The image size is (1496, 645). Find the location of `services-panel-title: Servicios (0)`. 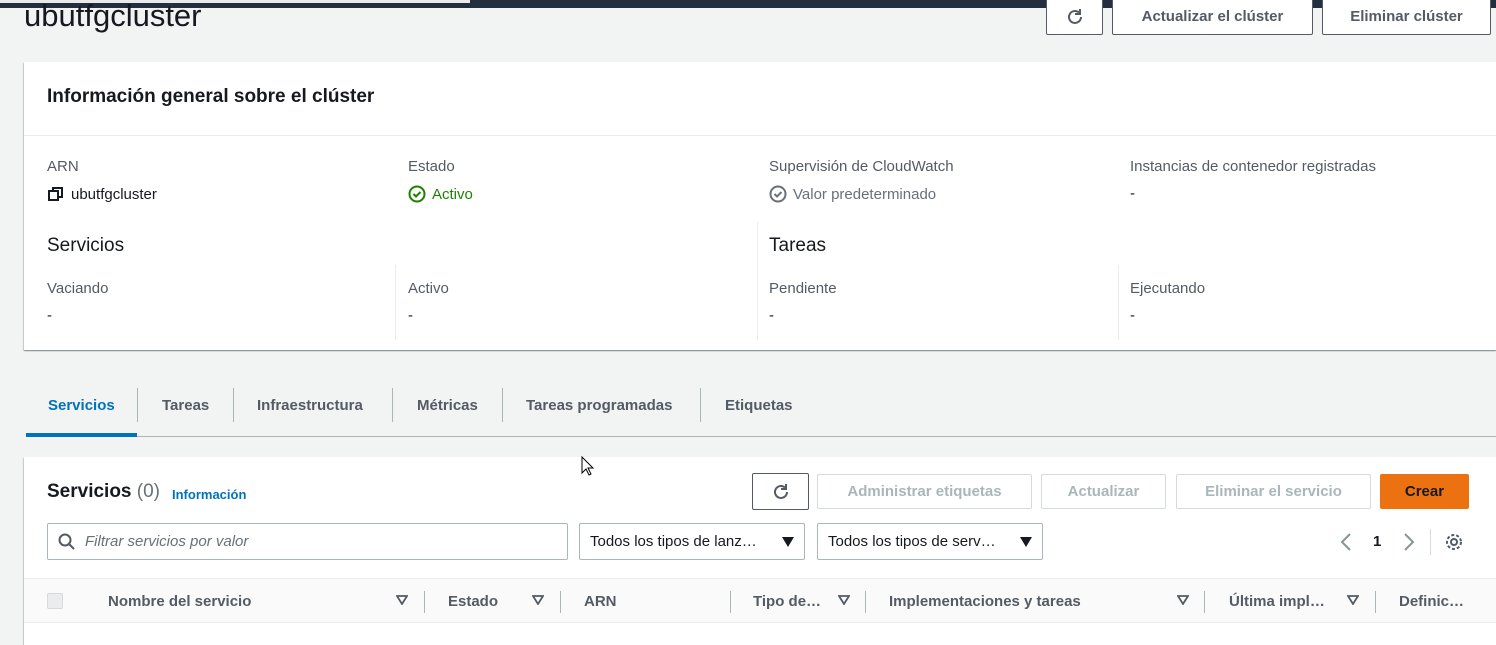

services-panel-title: Servicios (0) is located at coordinates (103, 492).